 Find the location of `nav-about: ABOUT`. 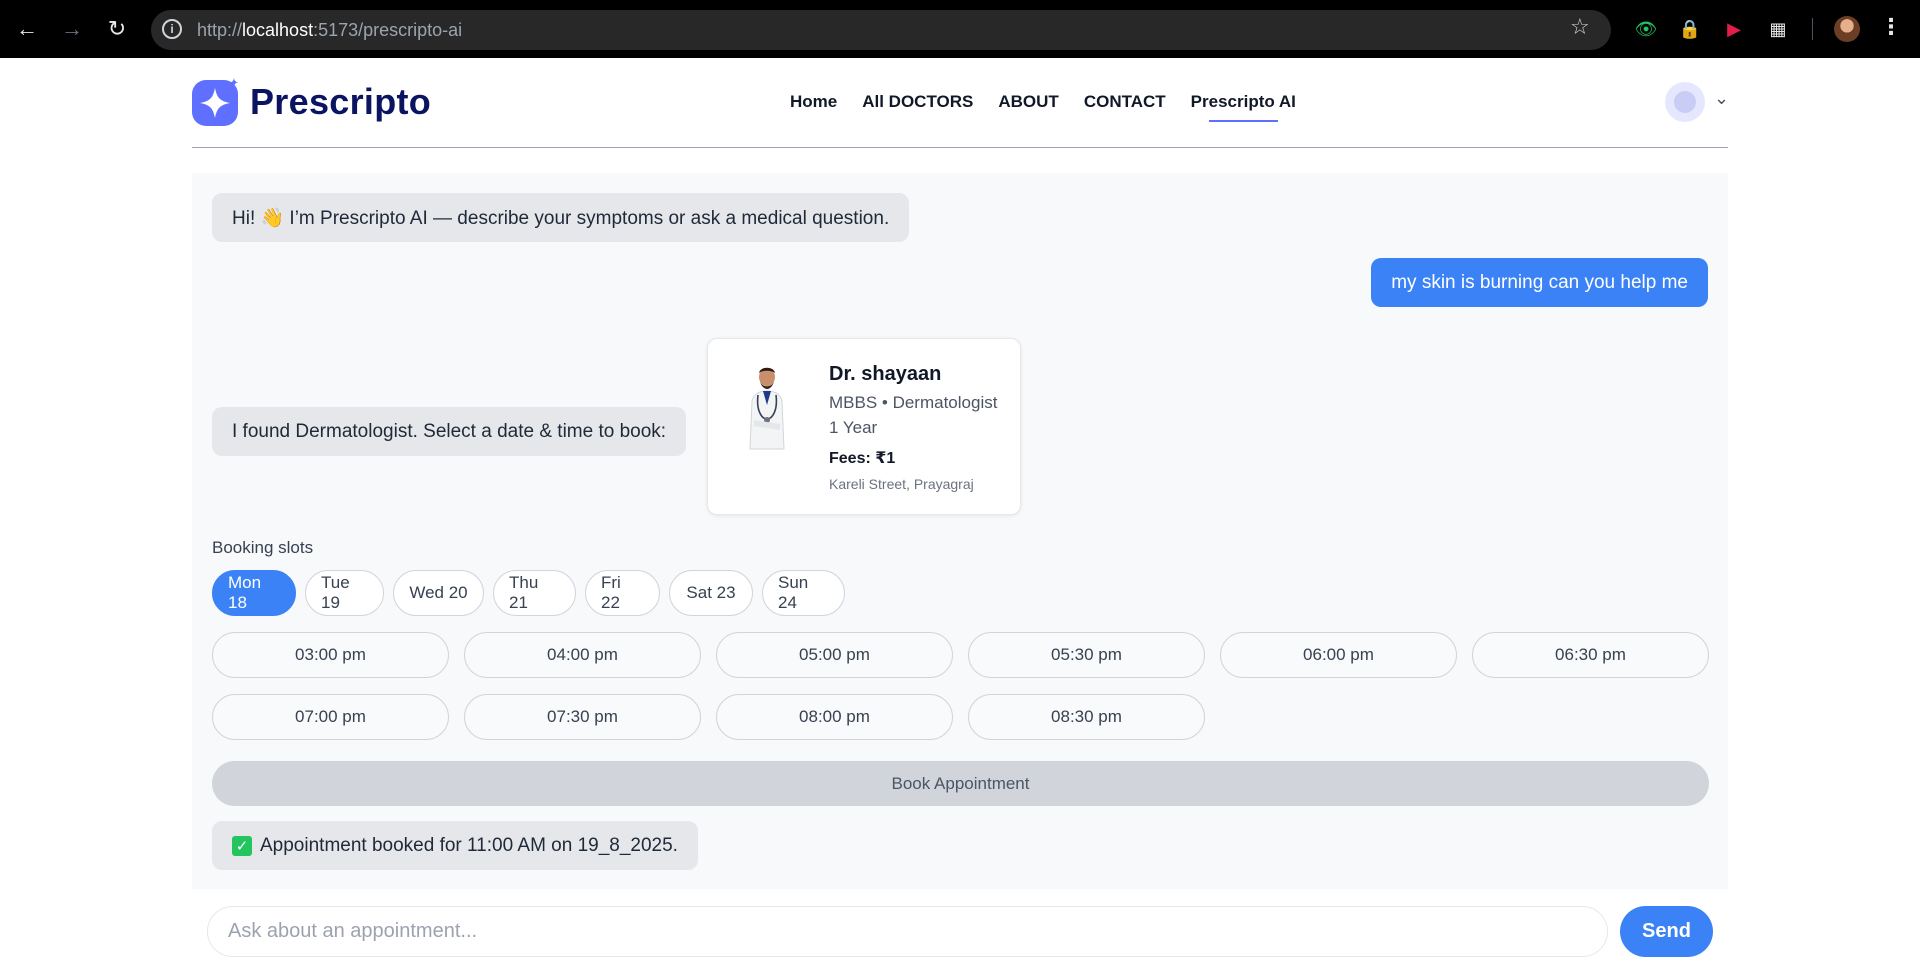

nav-about: ABOUT is located at coordinates (1028, 105).